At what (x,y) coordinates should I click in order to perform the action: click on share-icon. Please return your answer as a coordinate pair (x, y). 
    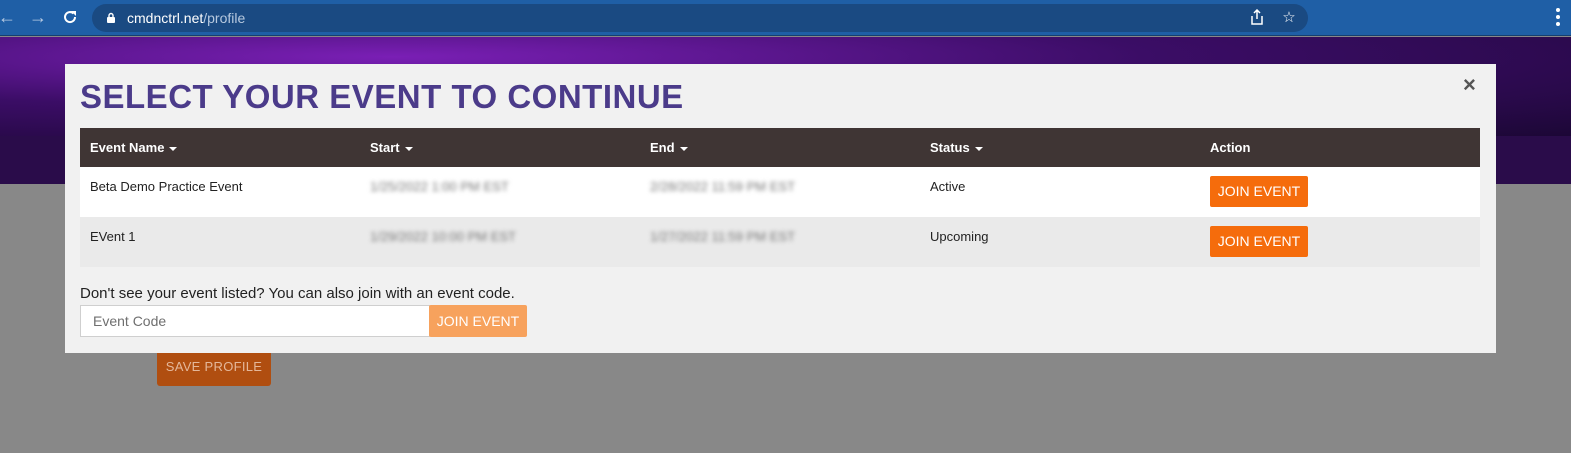
    Looking at the image, I should click on (1257, 17).